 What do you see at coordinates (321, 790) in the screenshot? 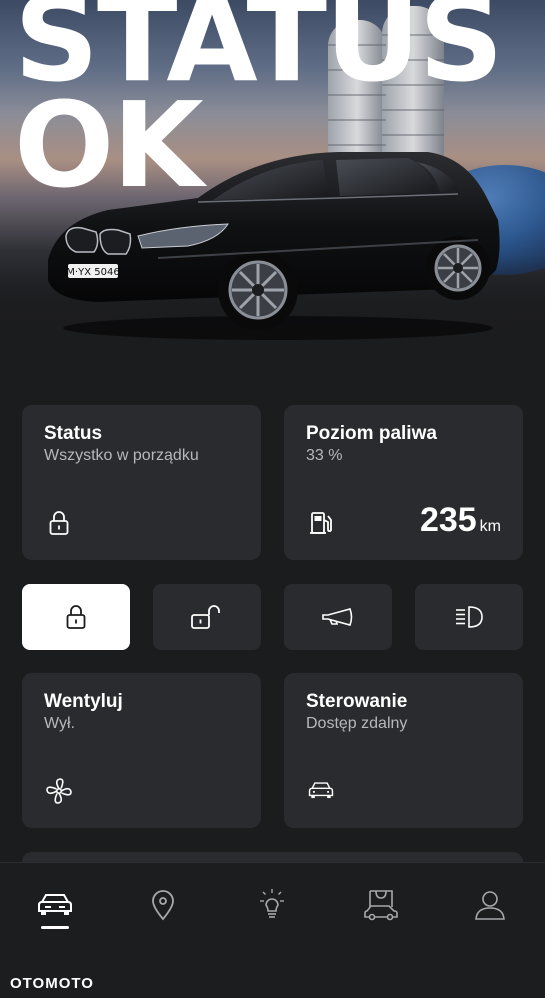
I see `car-icon` at bounding box center [321, 790].